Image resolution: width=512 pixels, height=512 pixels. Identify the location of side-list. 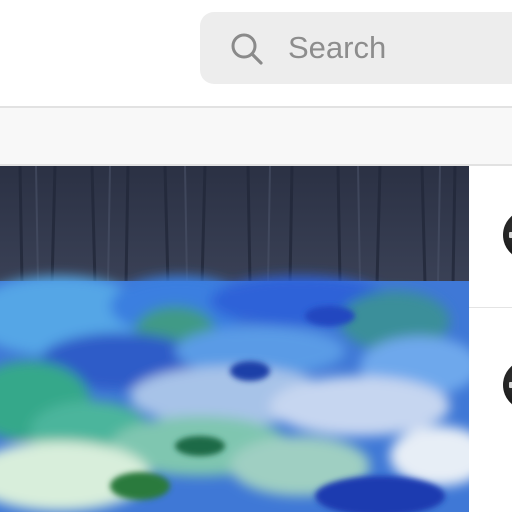
(490, 339).